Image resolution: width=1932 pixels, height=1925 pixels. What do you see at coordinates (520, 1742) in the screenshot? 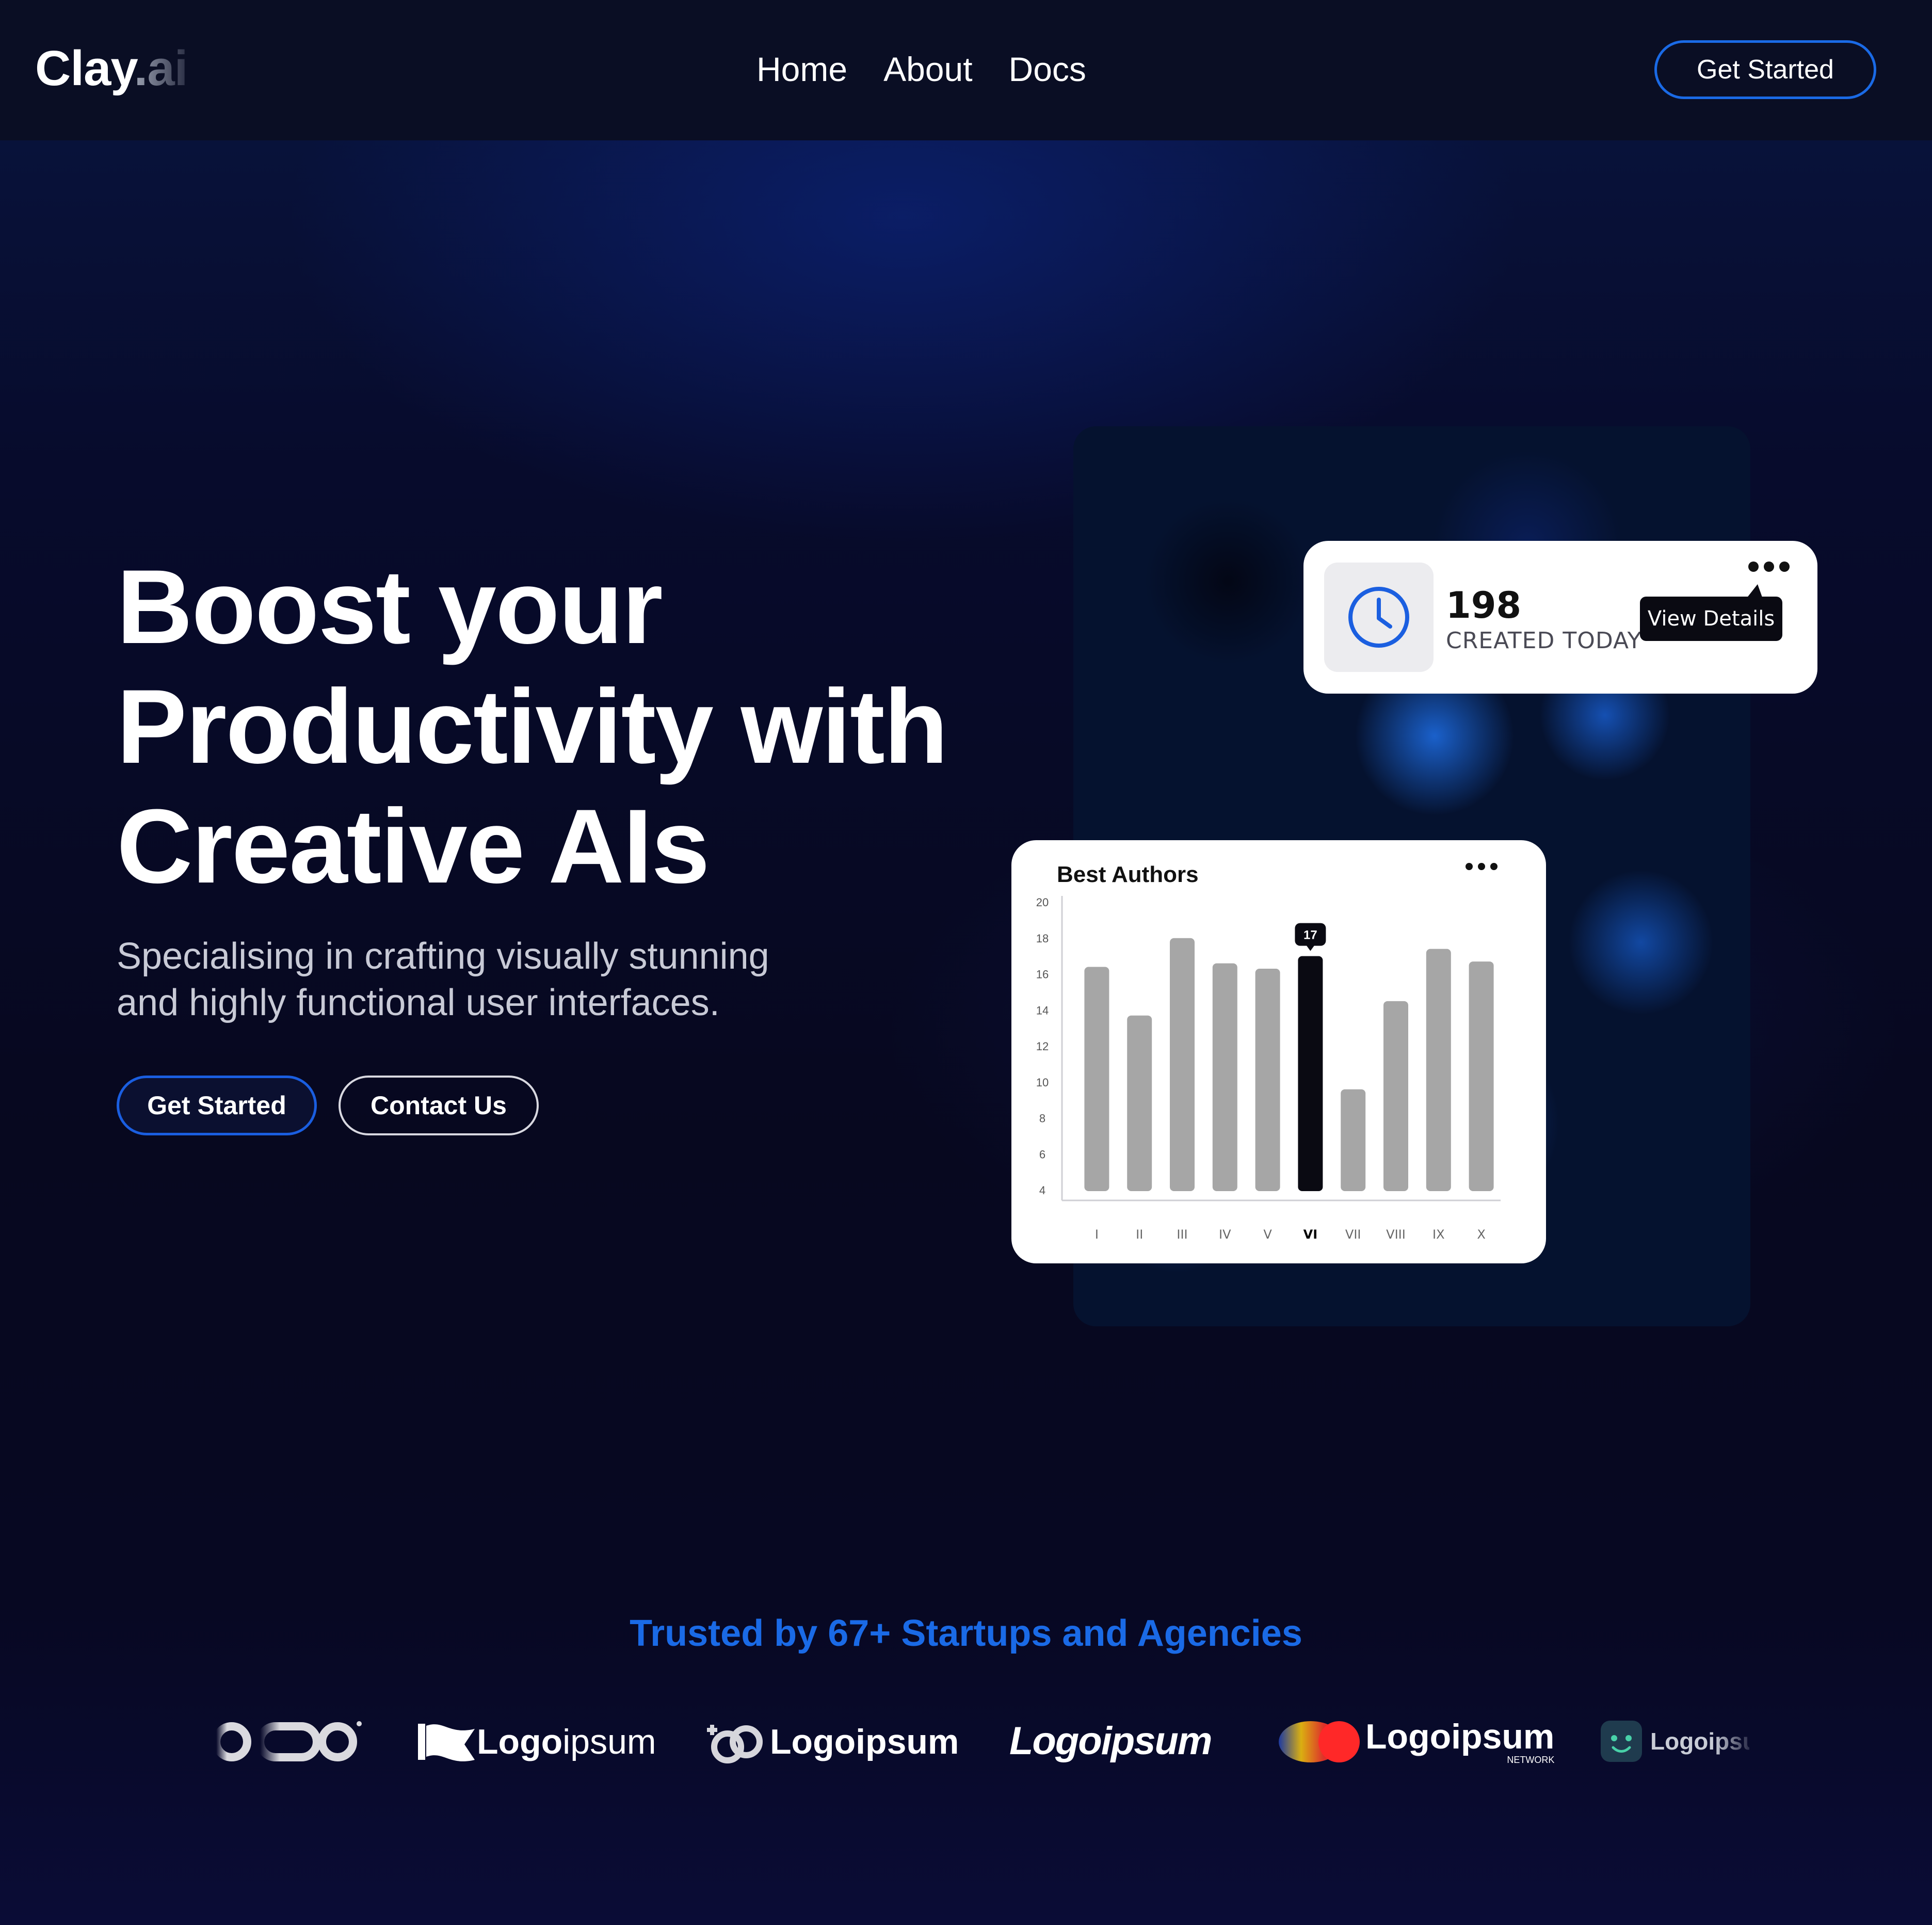
I see `logo-text: Logo` at bounding box center [520, 1742].